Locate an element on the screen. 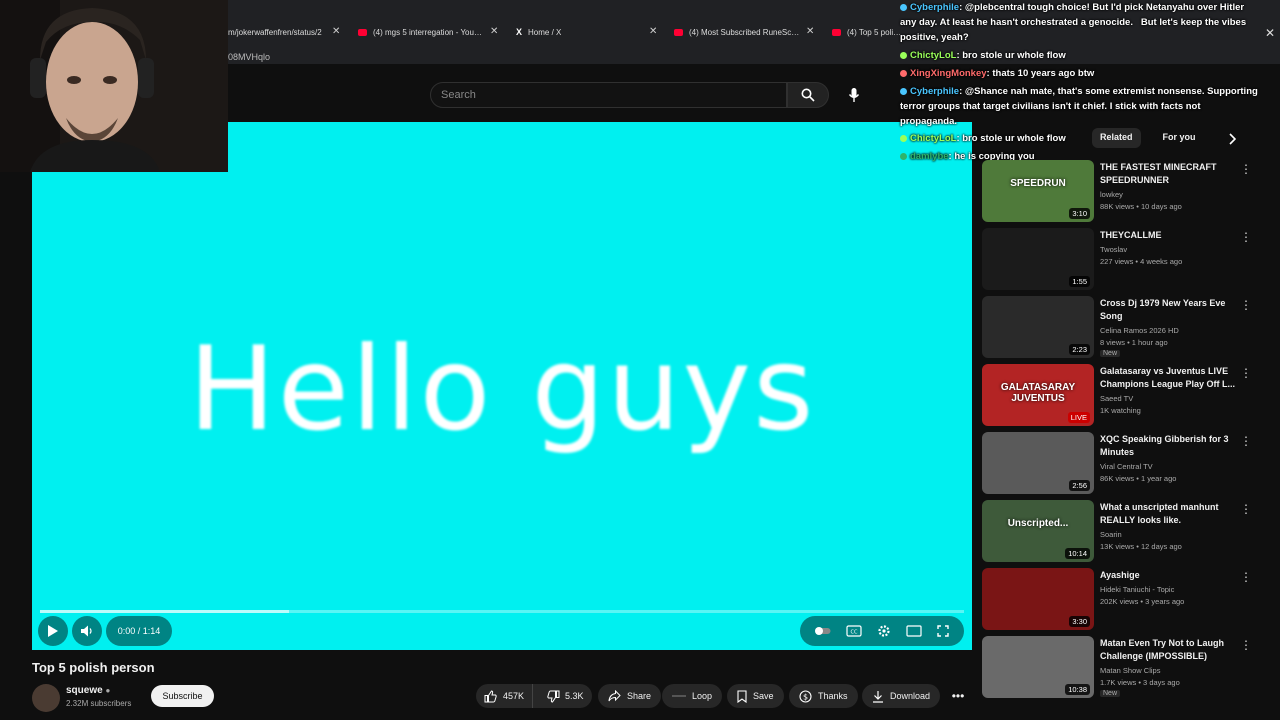 This screenshot has height=720, width=1280. download-button: Download is located at coordinates (901, 696).